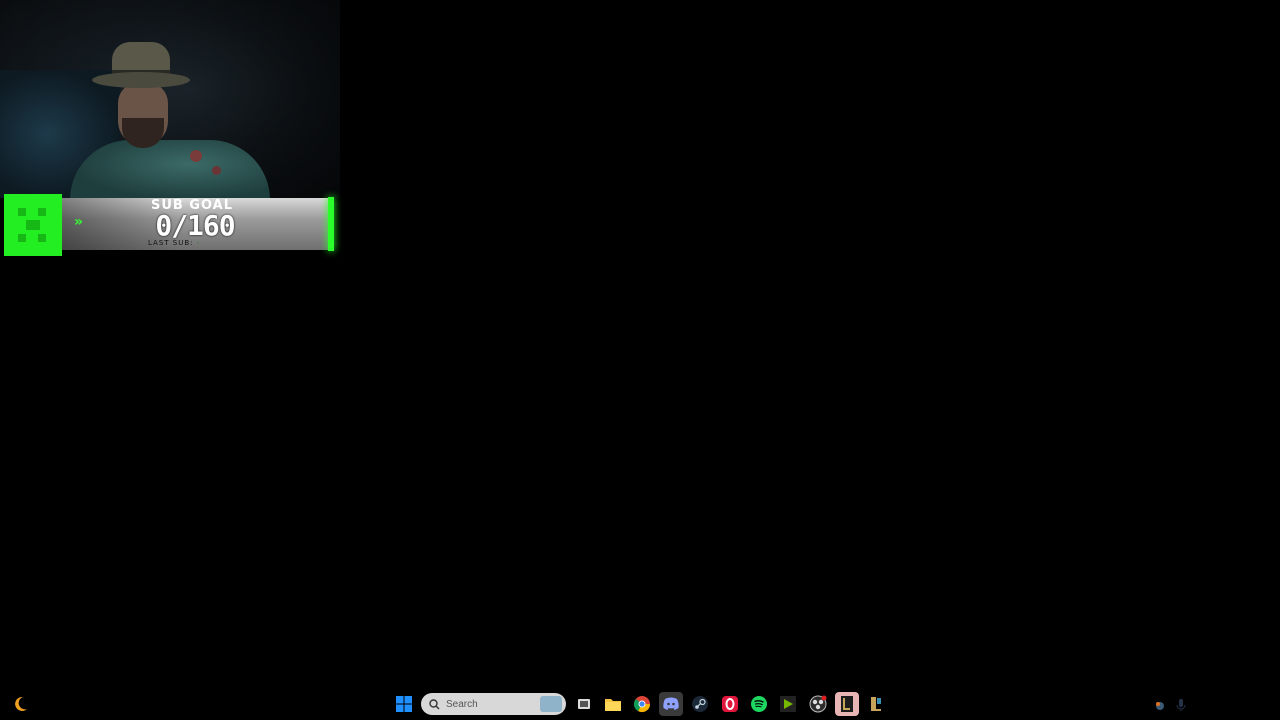  What do you see at coordinates (551, 704) in the screenshot?
I see `search-highlight-icon` at bounding box center [551, 704].